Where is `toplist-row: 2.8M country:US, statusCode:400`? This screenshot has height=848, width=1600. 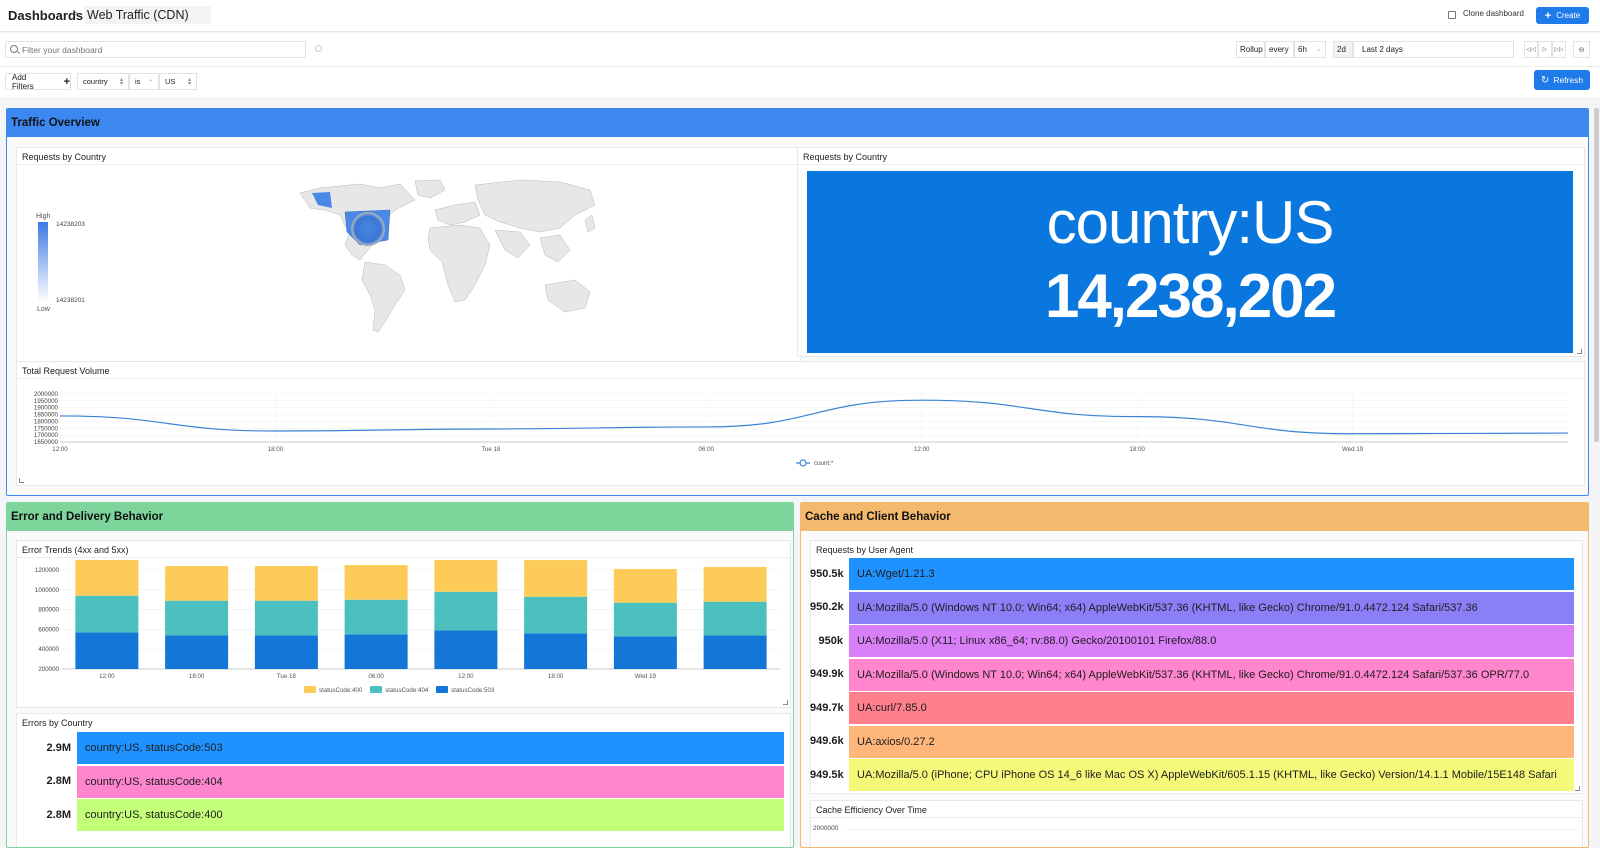
toplist-row: 2.8M country:US, statusCode:400 is located at coordinates (401, 815).